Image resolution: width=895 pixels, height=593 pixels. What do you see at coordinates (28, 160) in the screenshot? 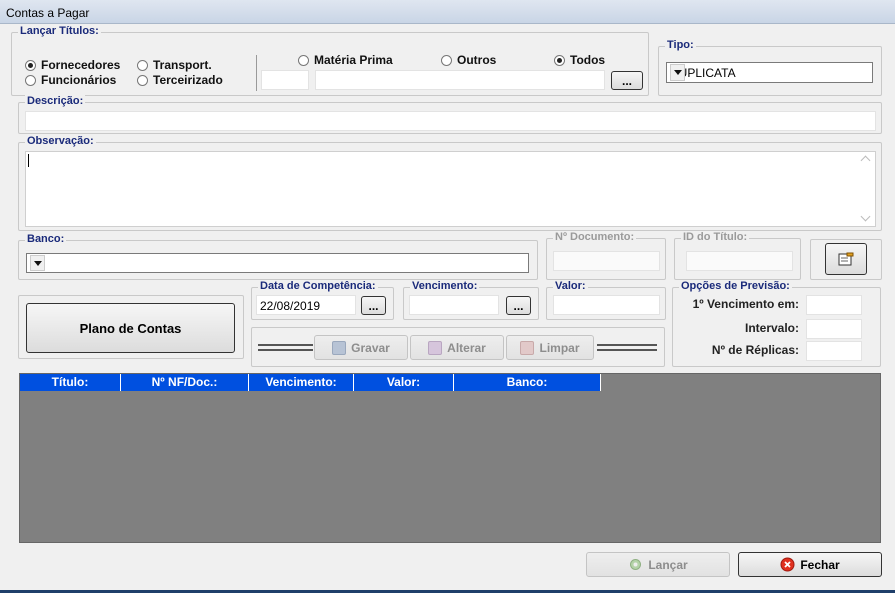
I see `text-cursor` at bounding box center [28, 160].